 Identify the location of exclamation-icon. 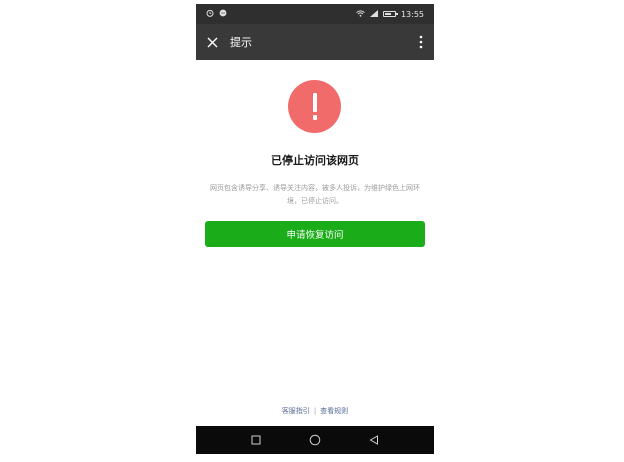
(314, 106).